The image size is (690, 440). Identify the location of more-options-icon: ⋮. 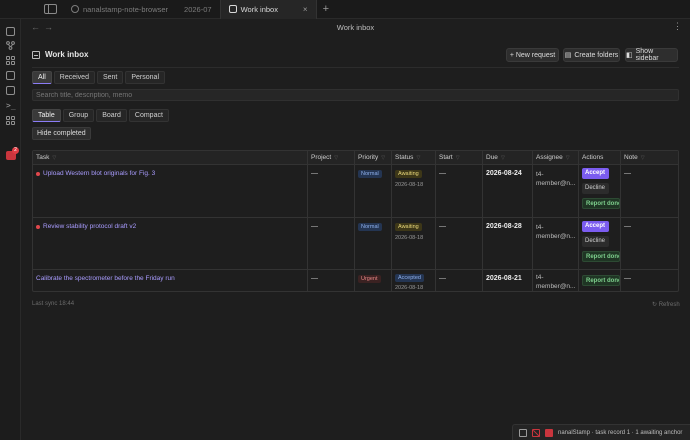
(677, 26).